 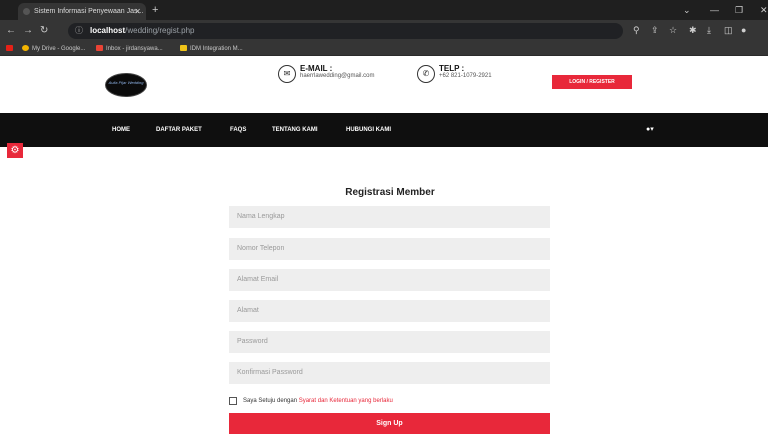 I want to click on new-tab-icon: +, so click(x=155, y=10).